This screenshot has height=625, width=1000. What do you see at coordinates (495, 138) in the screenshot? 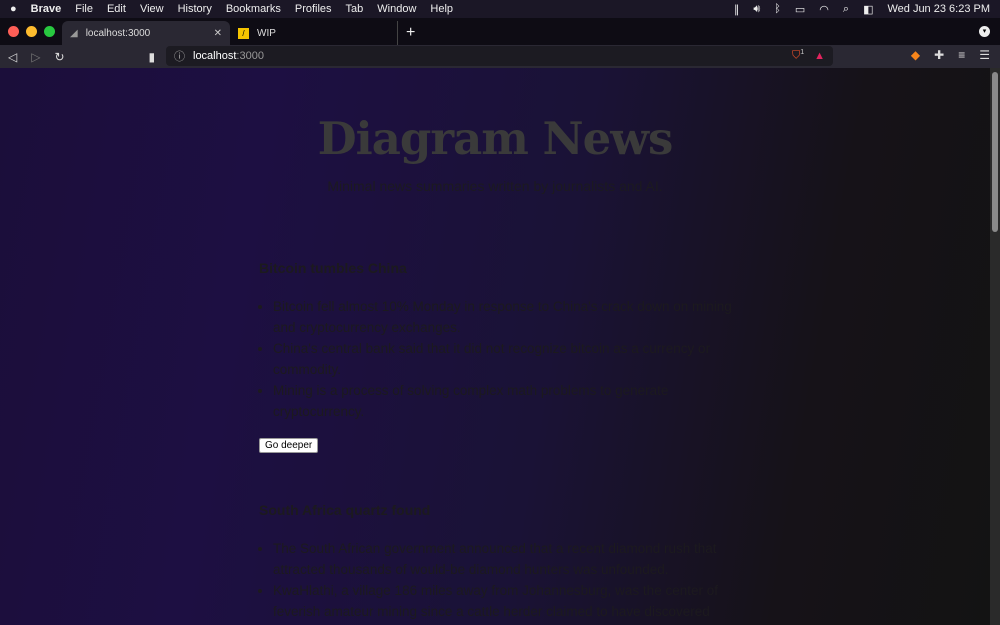
I see `page-title: Diagram News` at bounding box center [495, 138].